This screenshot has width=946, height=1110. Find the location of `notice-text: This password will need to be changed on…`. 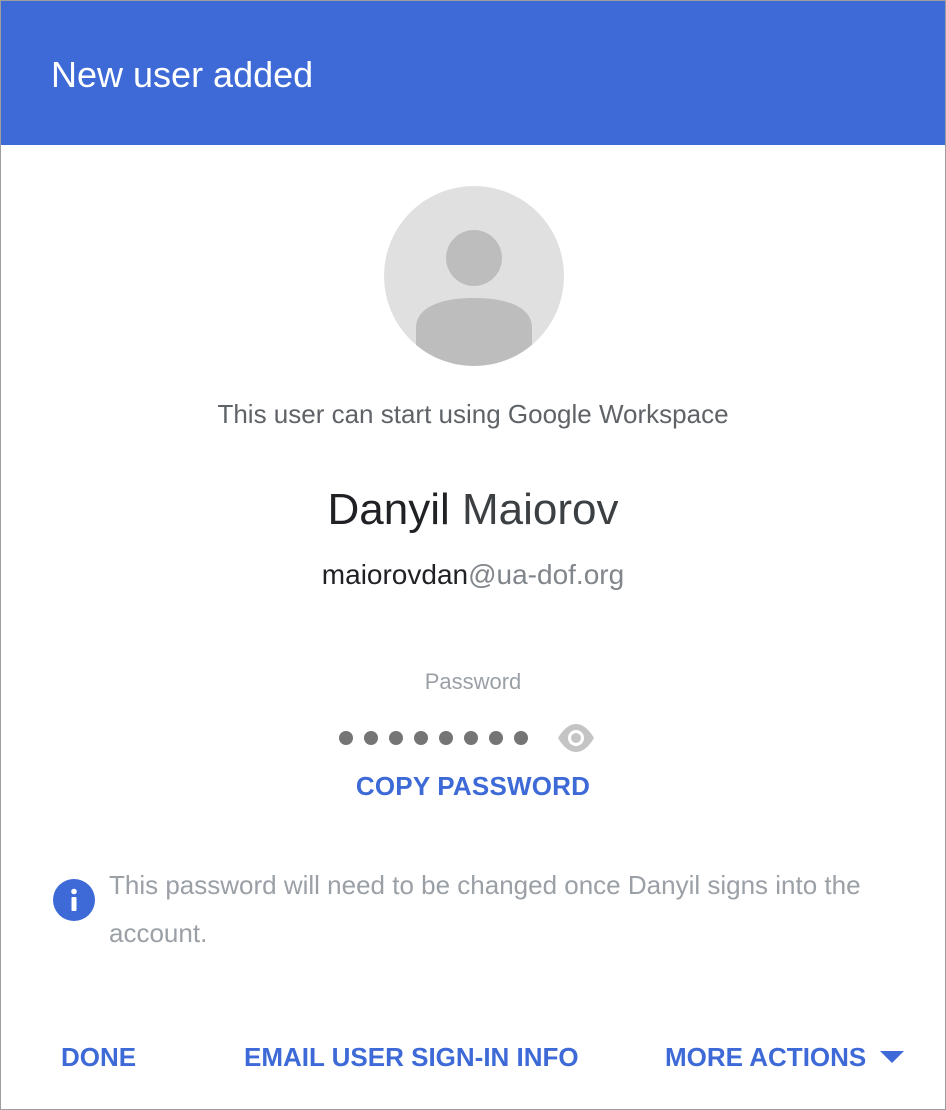

notice-text: This password will need to be changed on… is located at coordinates (485, 909).